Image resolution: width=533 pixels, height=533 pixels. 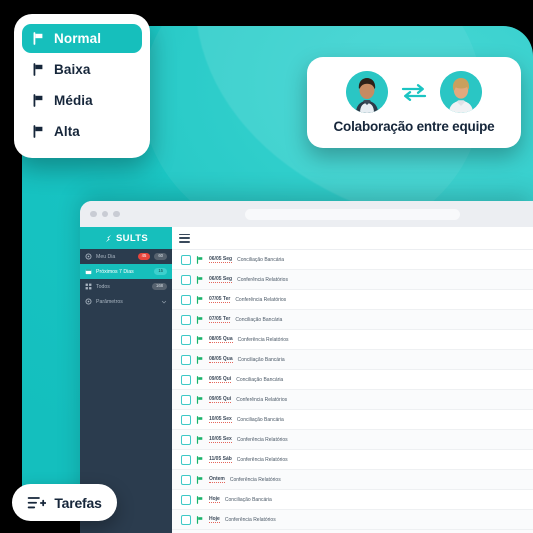 I want to click on sidebar-item-todos: Todos 168, so click(x=126, y=286).